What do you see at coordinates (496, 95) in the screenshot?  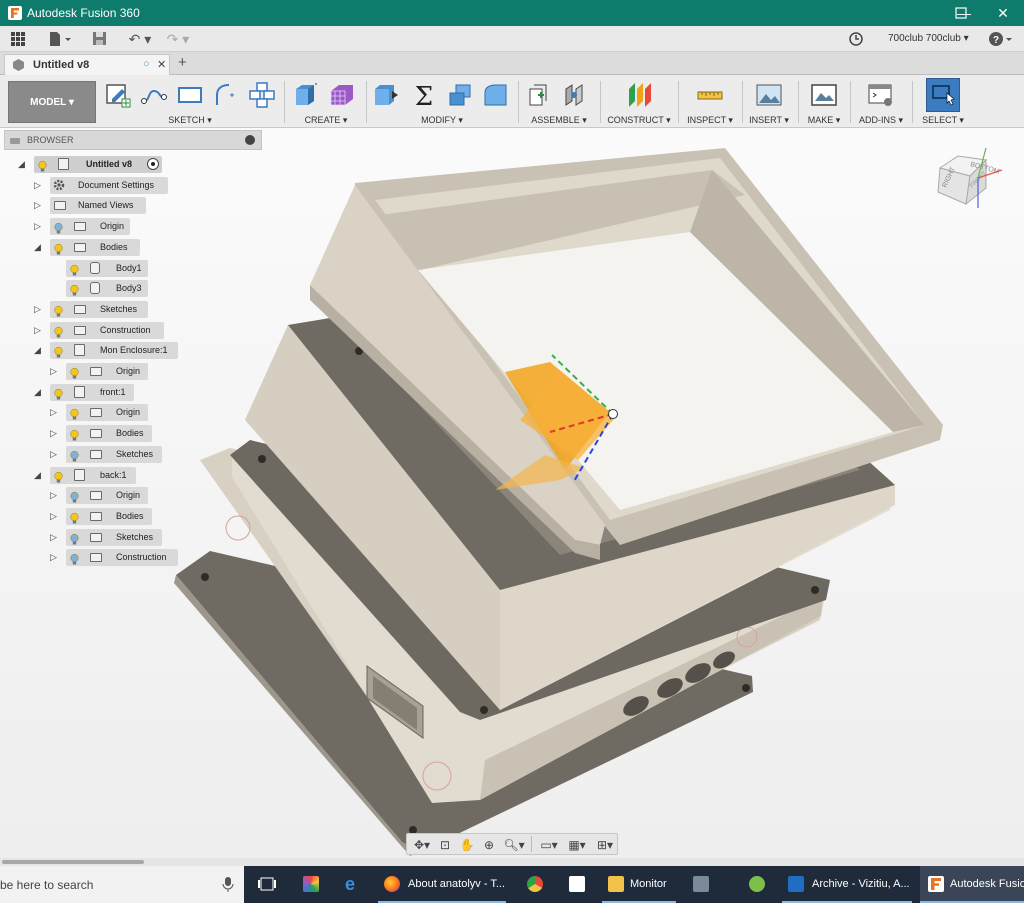 I see `fillet-icon` at bounding box center [496, 95].